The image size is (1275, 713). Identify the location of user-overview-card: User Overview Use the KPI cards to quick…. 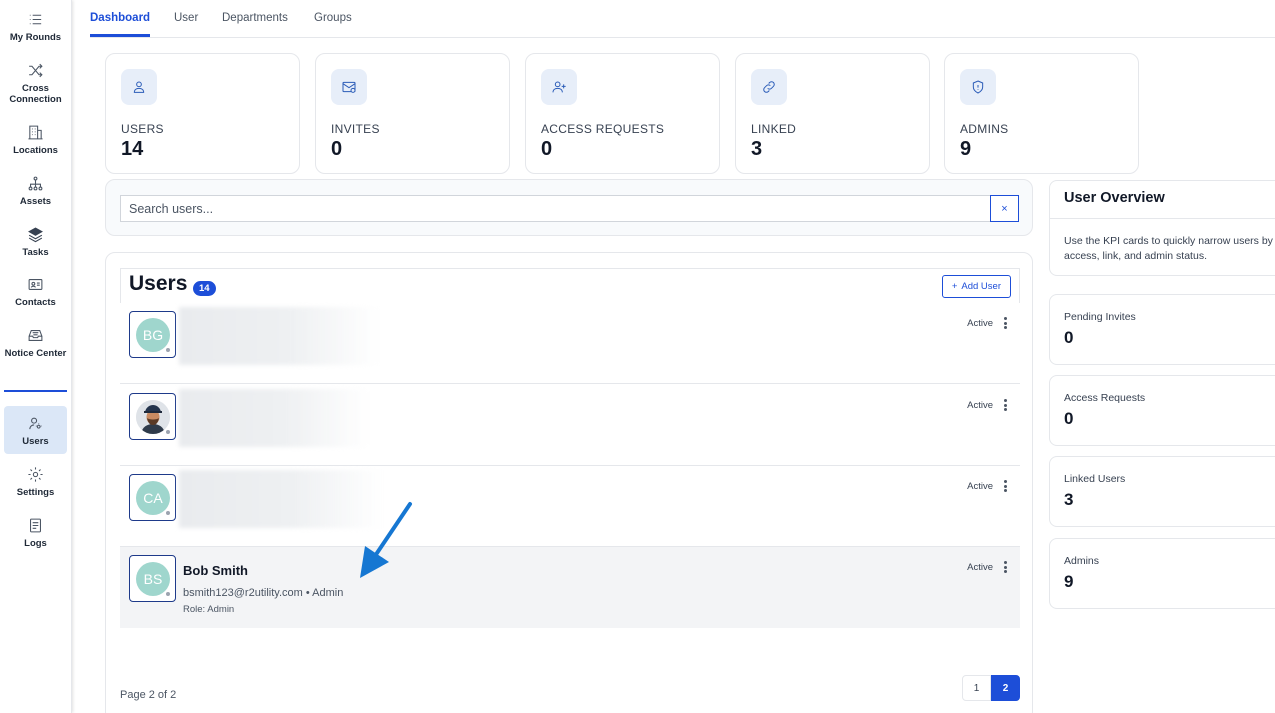
(1162, 228).